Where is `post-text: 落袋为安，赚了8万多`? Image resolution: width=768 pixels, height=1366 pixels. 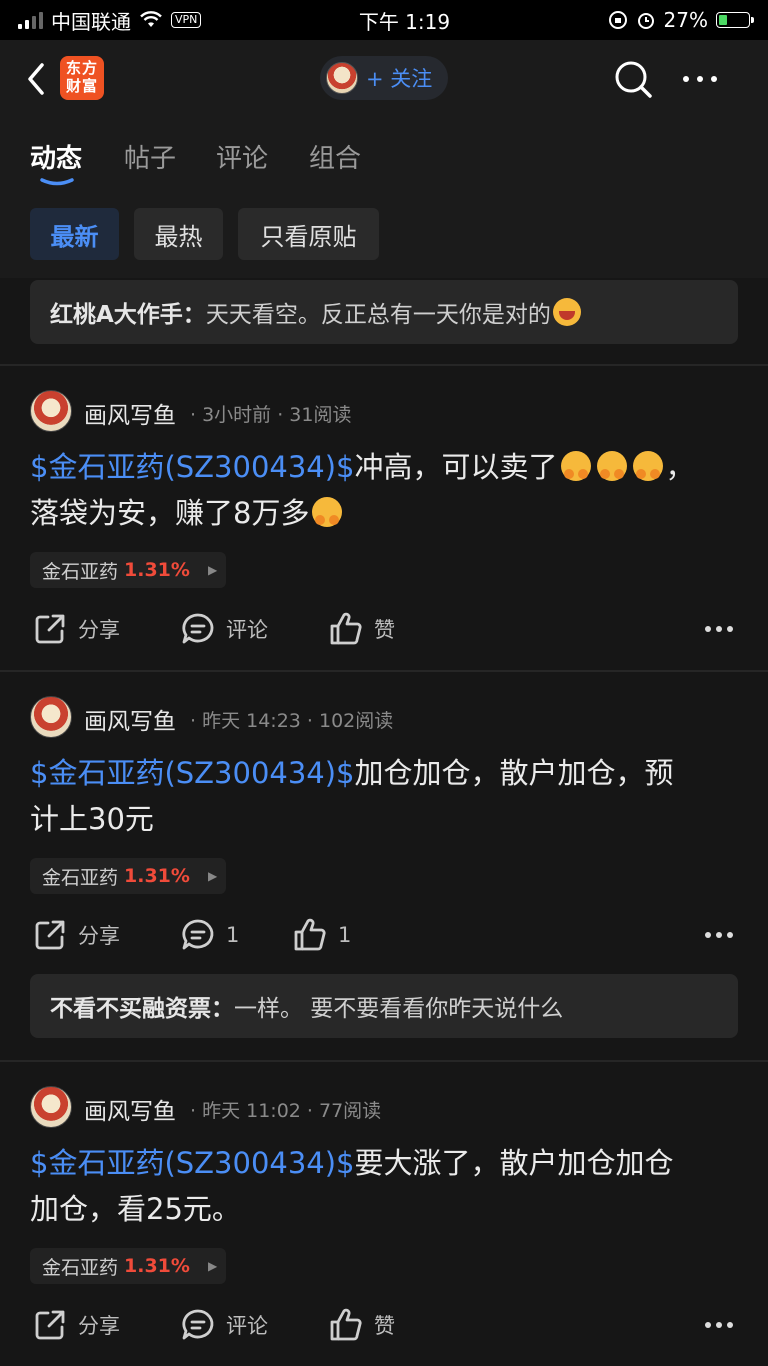
post-text: 落袋为安，赚了8万多 is located at coordinates (170, 513).